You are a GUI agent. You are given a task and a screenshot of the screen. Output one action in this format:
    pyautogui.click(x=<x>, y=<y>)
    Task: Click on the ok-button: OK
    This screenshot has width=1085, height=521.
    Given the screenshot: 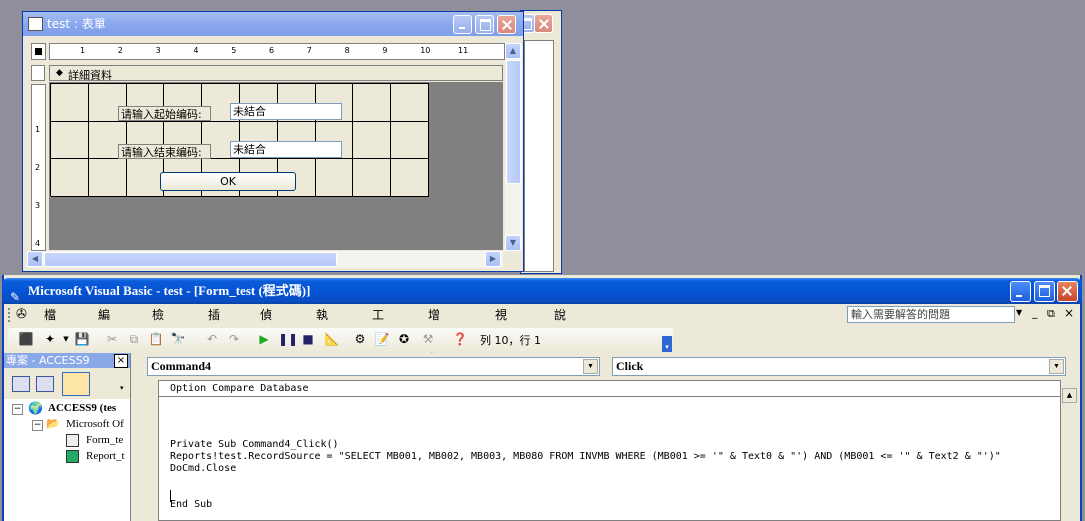 What is the action you would take?
    pyautogui.click(x=228, y=181)
    